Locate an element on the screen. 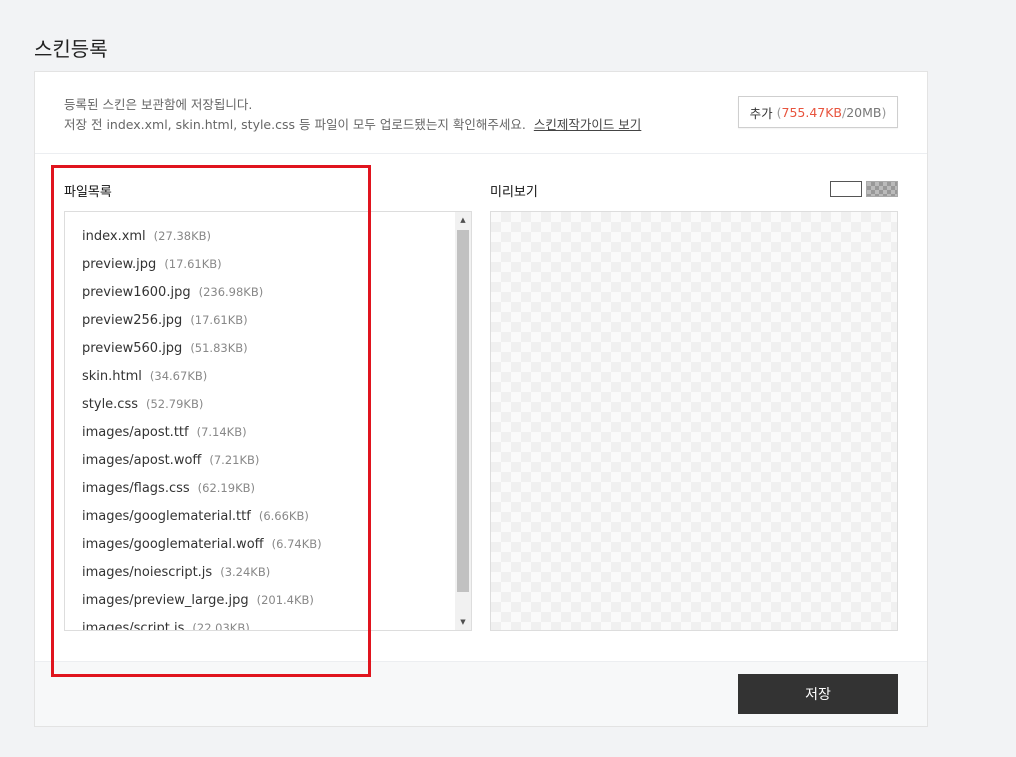 Image resolution: width=1016 pixels, height=757 pixels. file-list-item: preview.jpg (17.61KB) is located at coordinates (152, 264).